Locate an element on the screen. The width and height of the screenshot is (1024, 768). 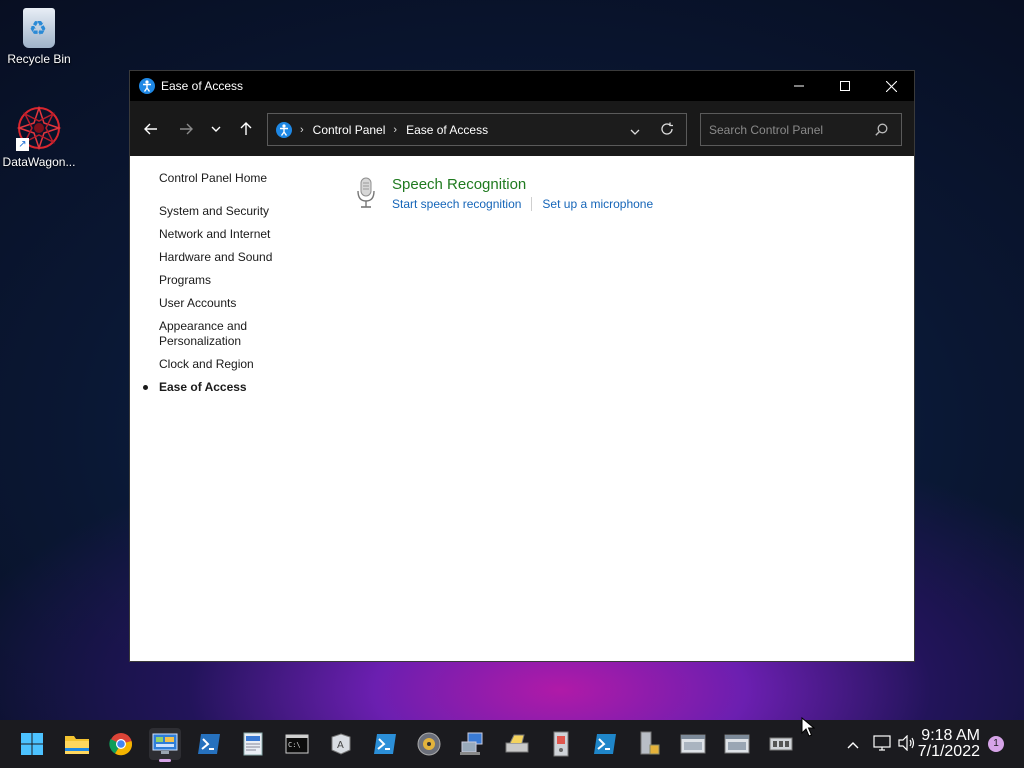
maximize-icon is located at coordinates (845, 86).